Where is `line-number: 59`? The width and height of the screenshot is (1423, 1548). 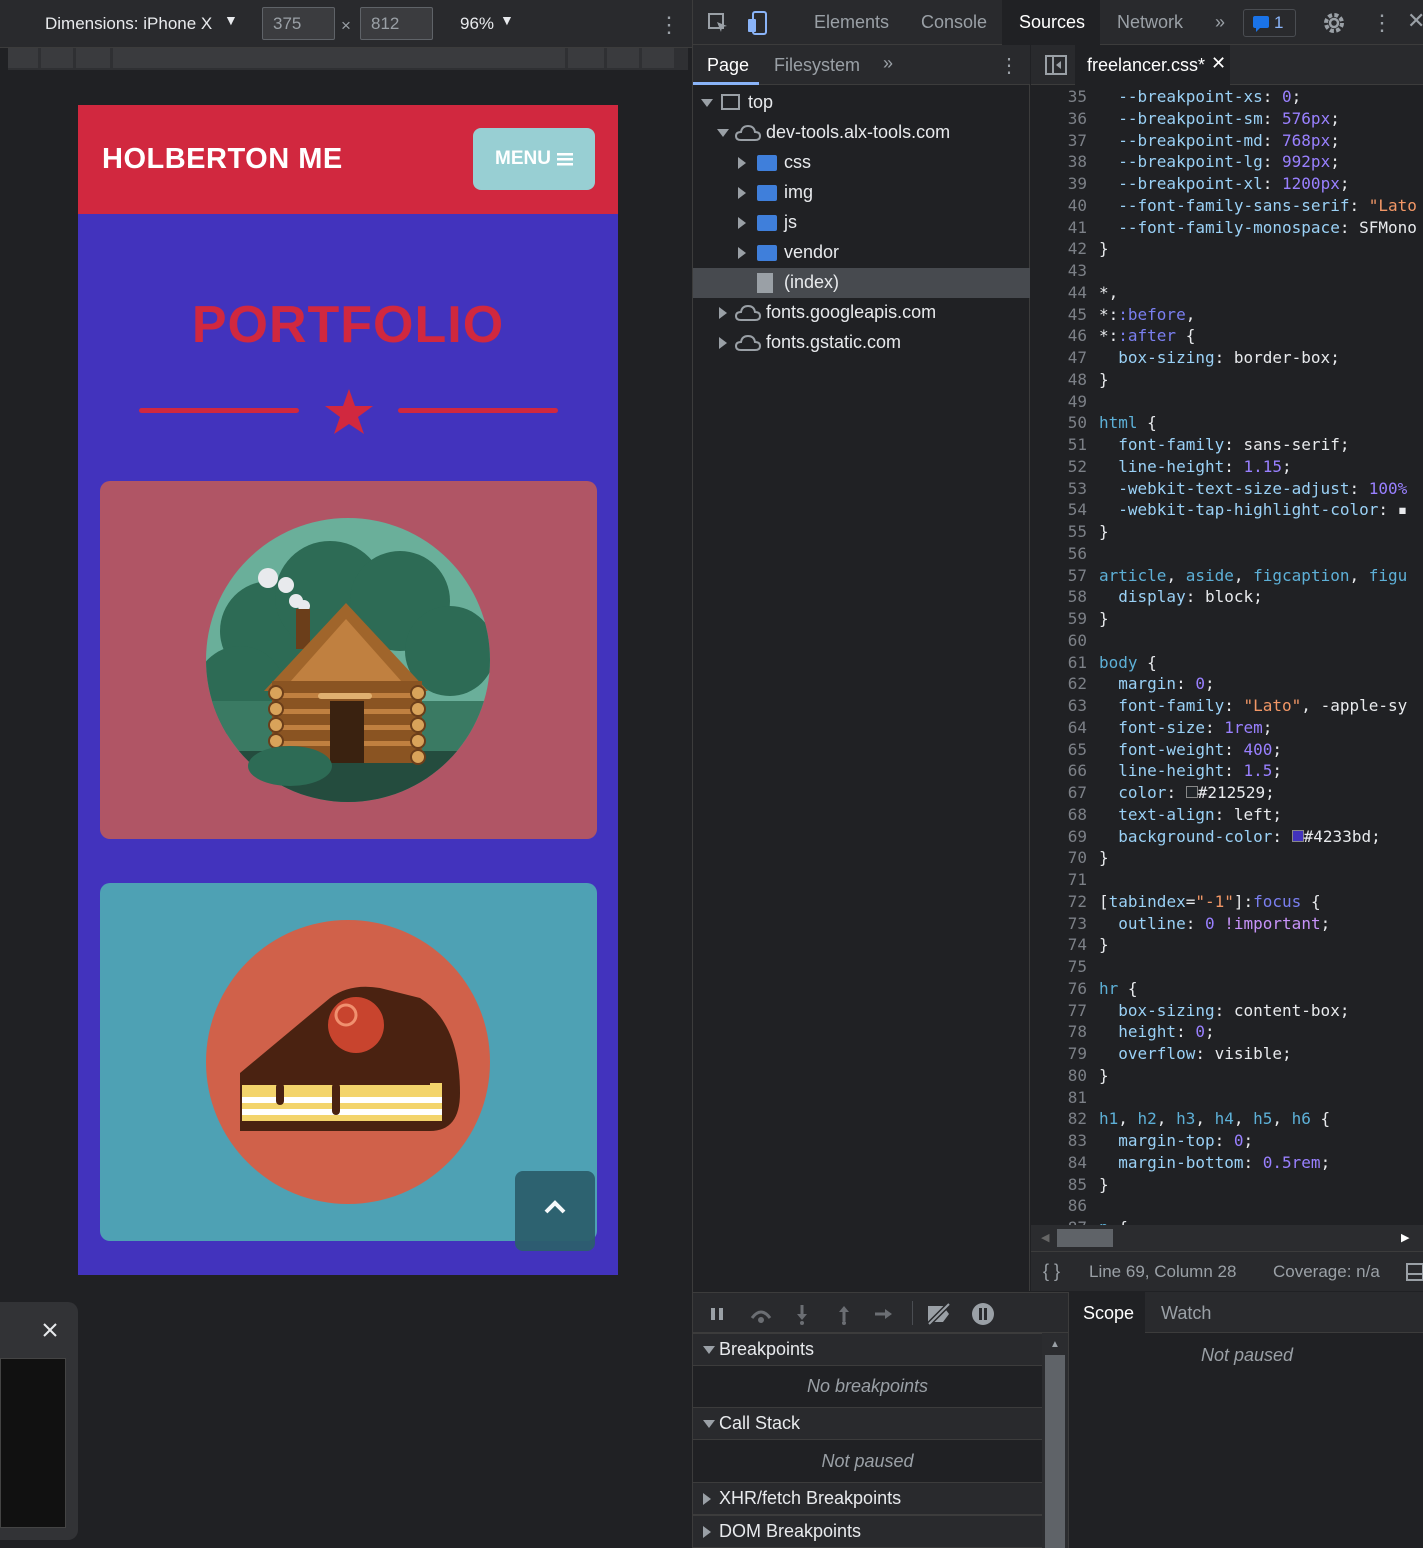 line-number: 59 is located at coordinates (1059, 618).